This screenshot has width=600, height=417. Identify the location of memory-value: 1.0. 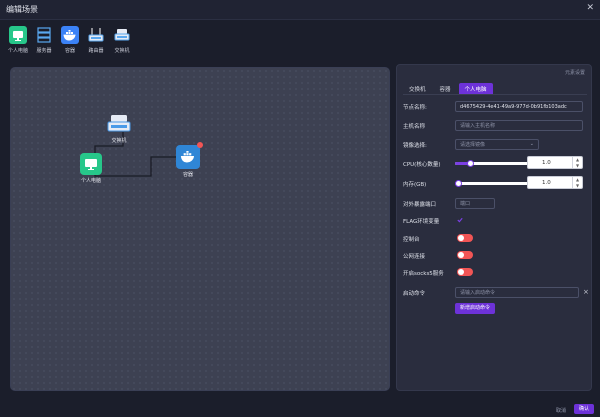
(546, 183).